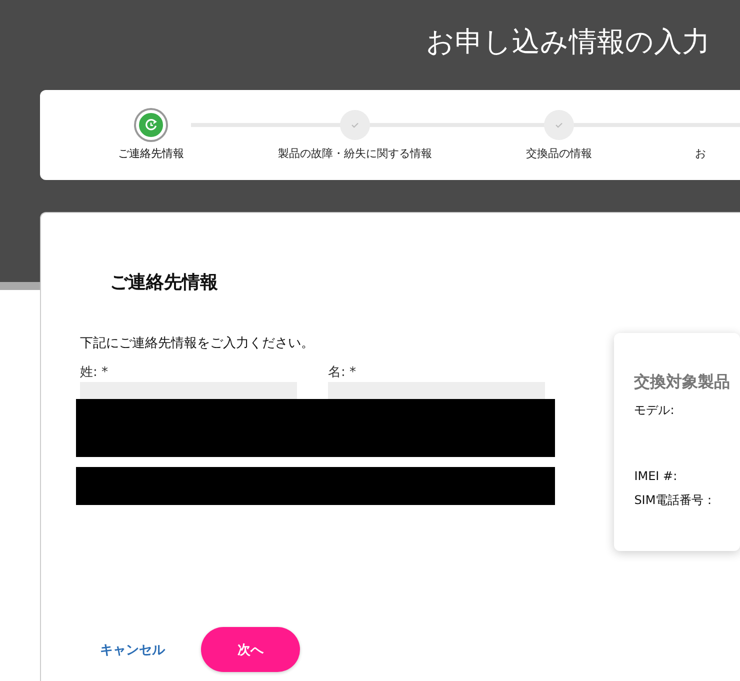  What do you see at coordinates (655, 410) in the screenshot?
I see `summary-label: モデル:` at bounding box center [655, 410].